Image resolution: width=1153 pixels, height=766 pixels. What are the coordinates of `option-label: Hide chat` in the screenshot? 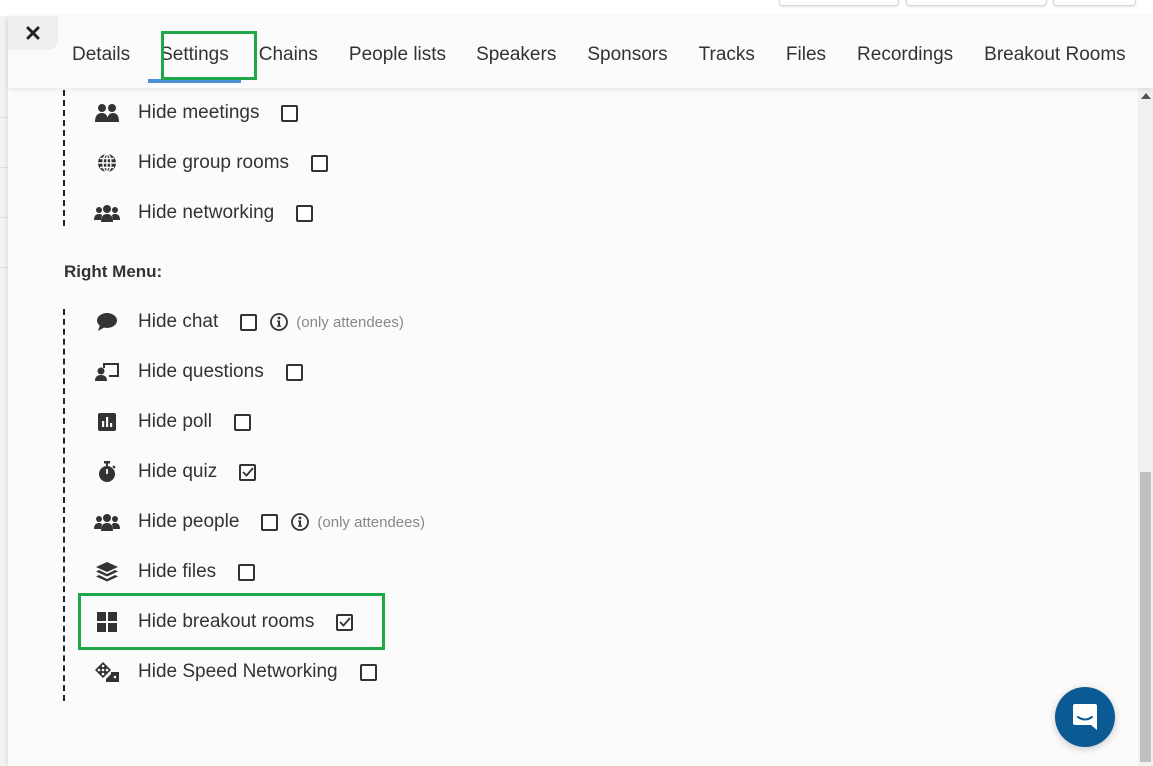 It's located at (178, 321).